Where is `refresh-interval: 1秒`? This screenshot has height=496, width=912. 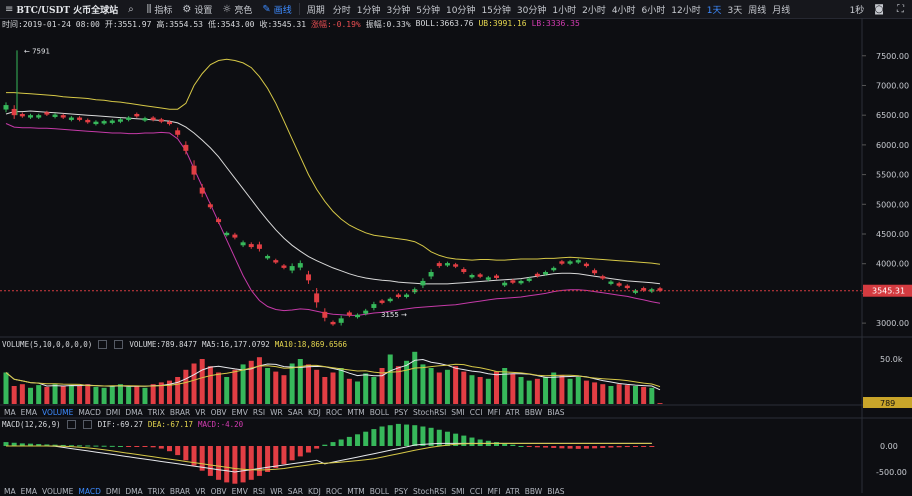
refresh-interval: 1秒 is located at coordinates (857, 9).